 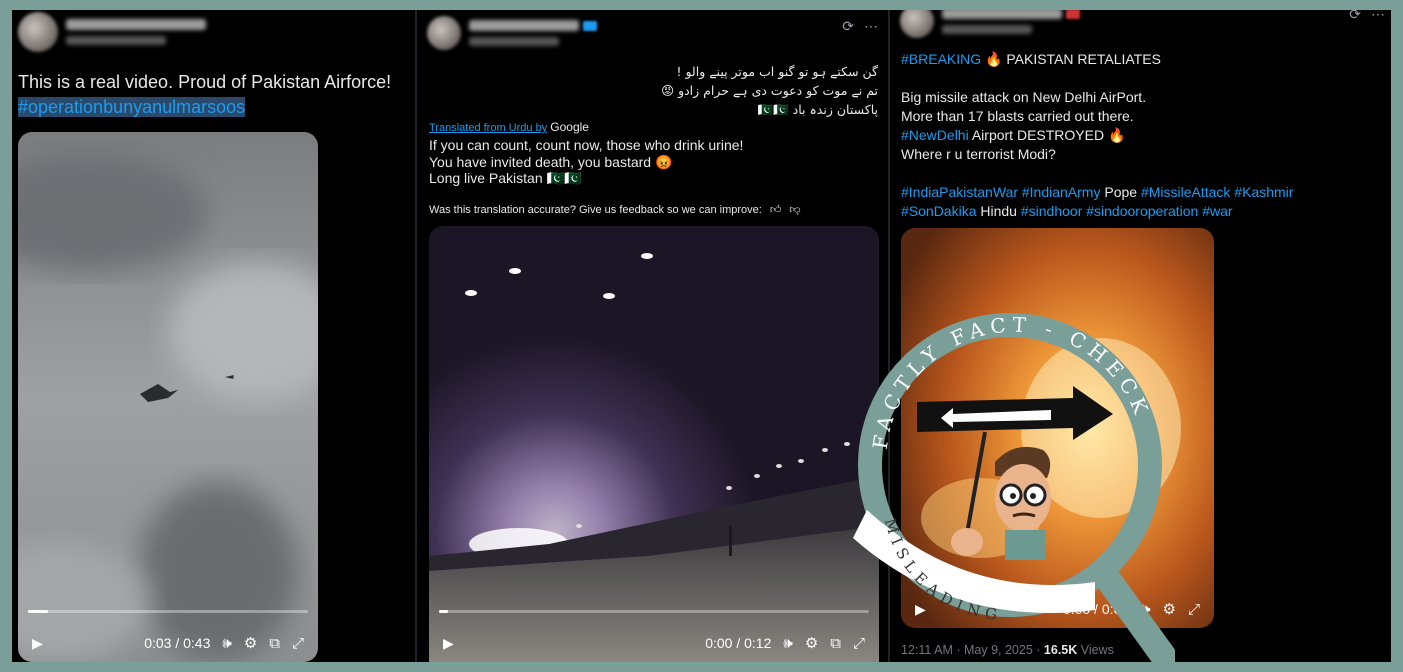 I want to click on tweet-text: Hindu, so click(x=998, y=211).